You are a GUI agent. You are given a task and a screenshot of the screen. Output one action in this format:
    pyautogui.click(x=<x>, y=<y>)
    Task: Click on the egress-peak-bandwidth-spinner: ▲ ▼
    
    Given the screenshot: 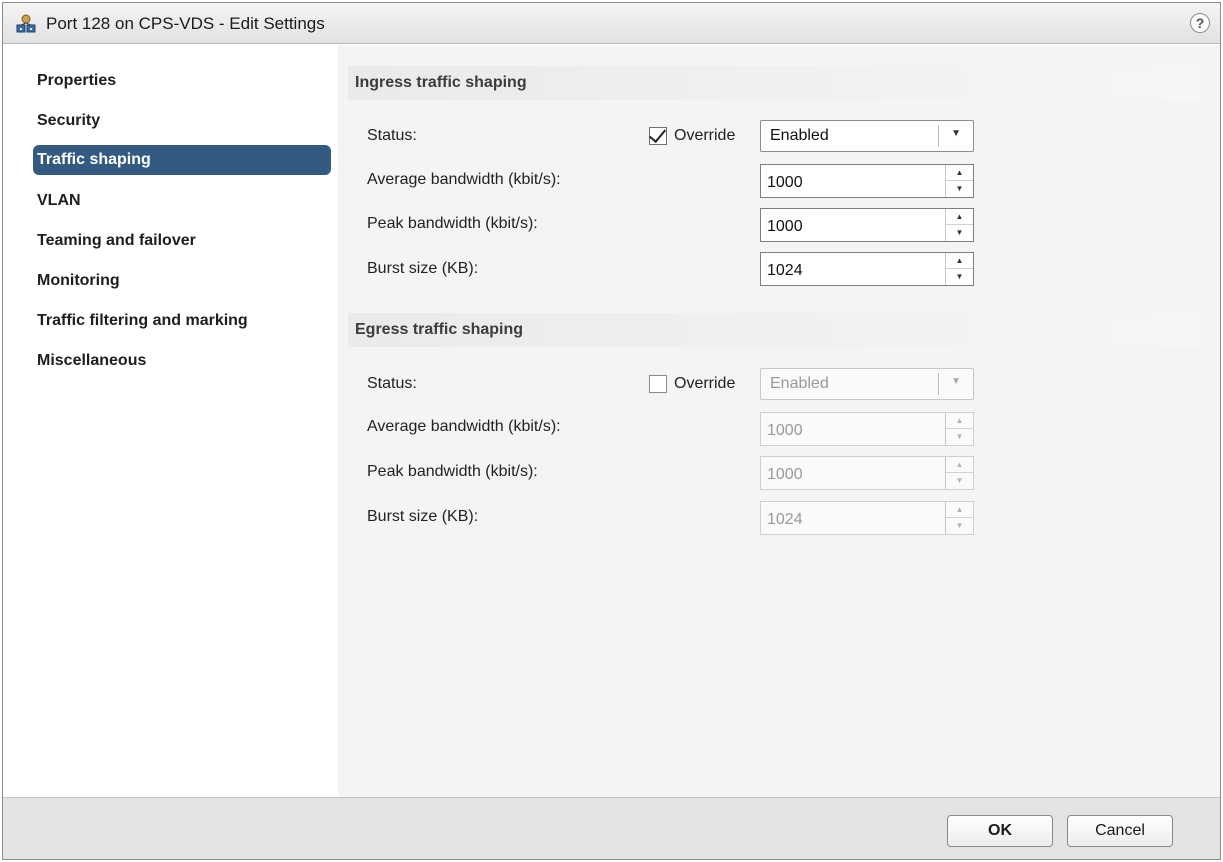 What is the action you would take?
    pyautogui.click(x=867, y=473)
    